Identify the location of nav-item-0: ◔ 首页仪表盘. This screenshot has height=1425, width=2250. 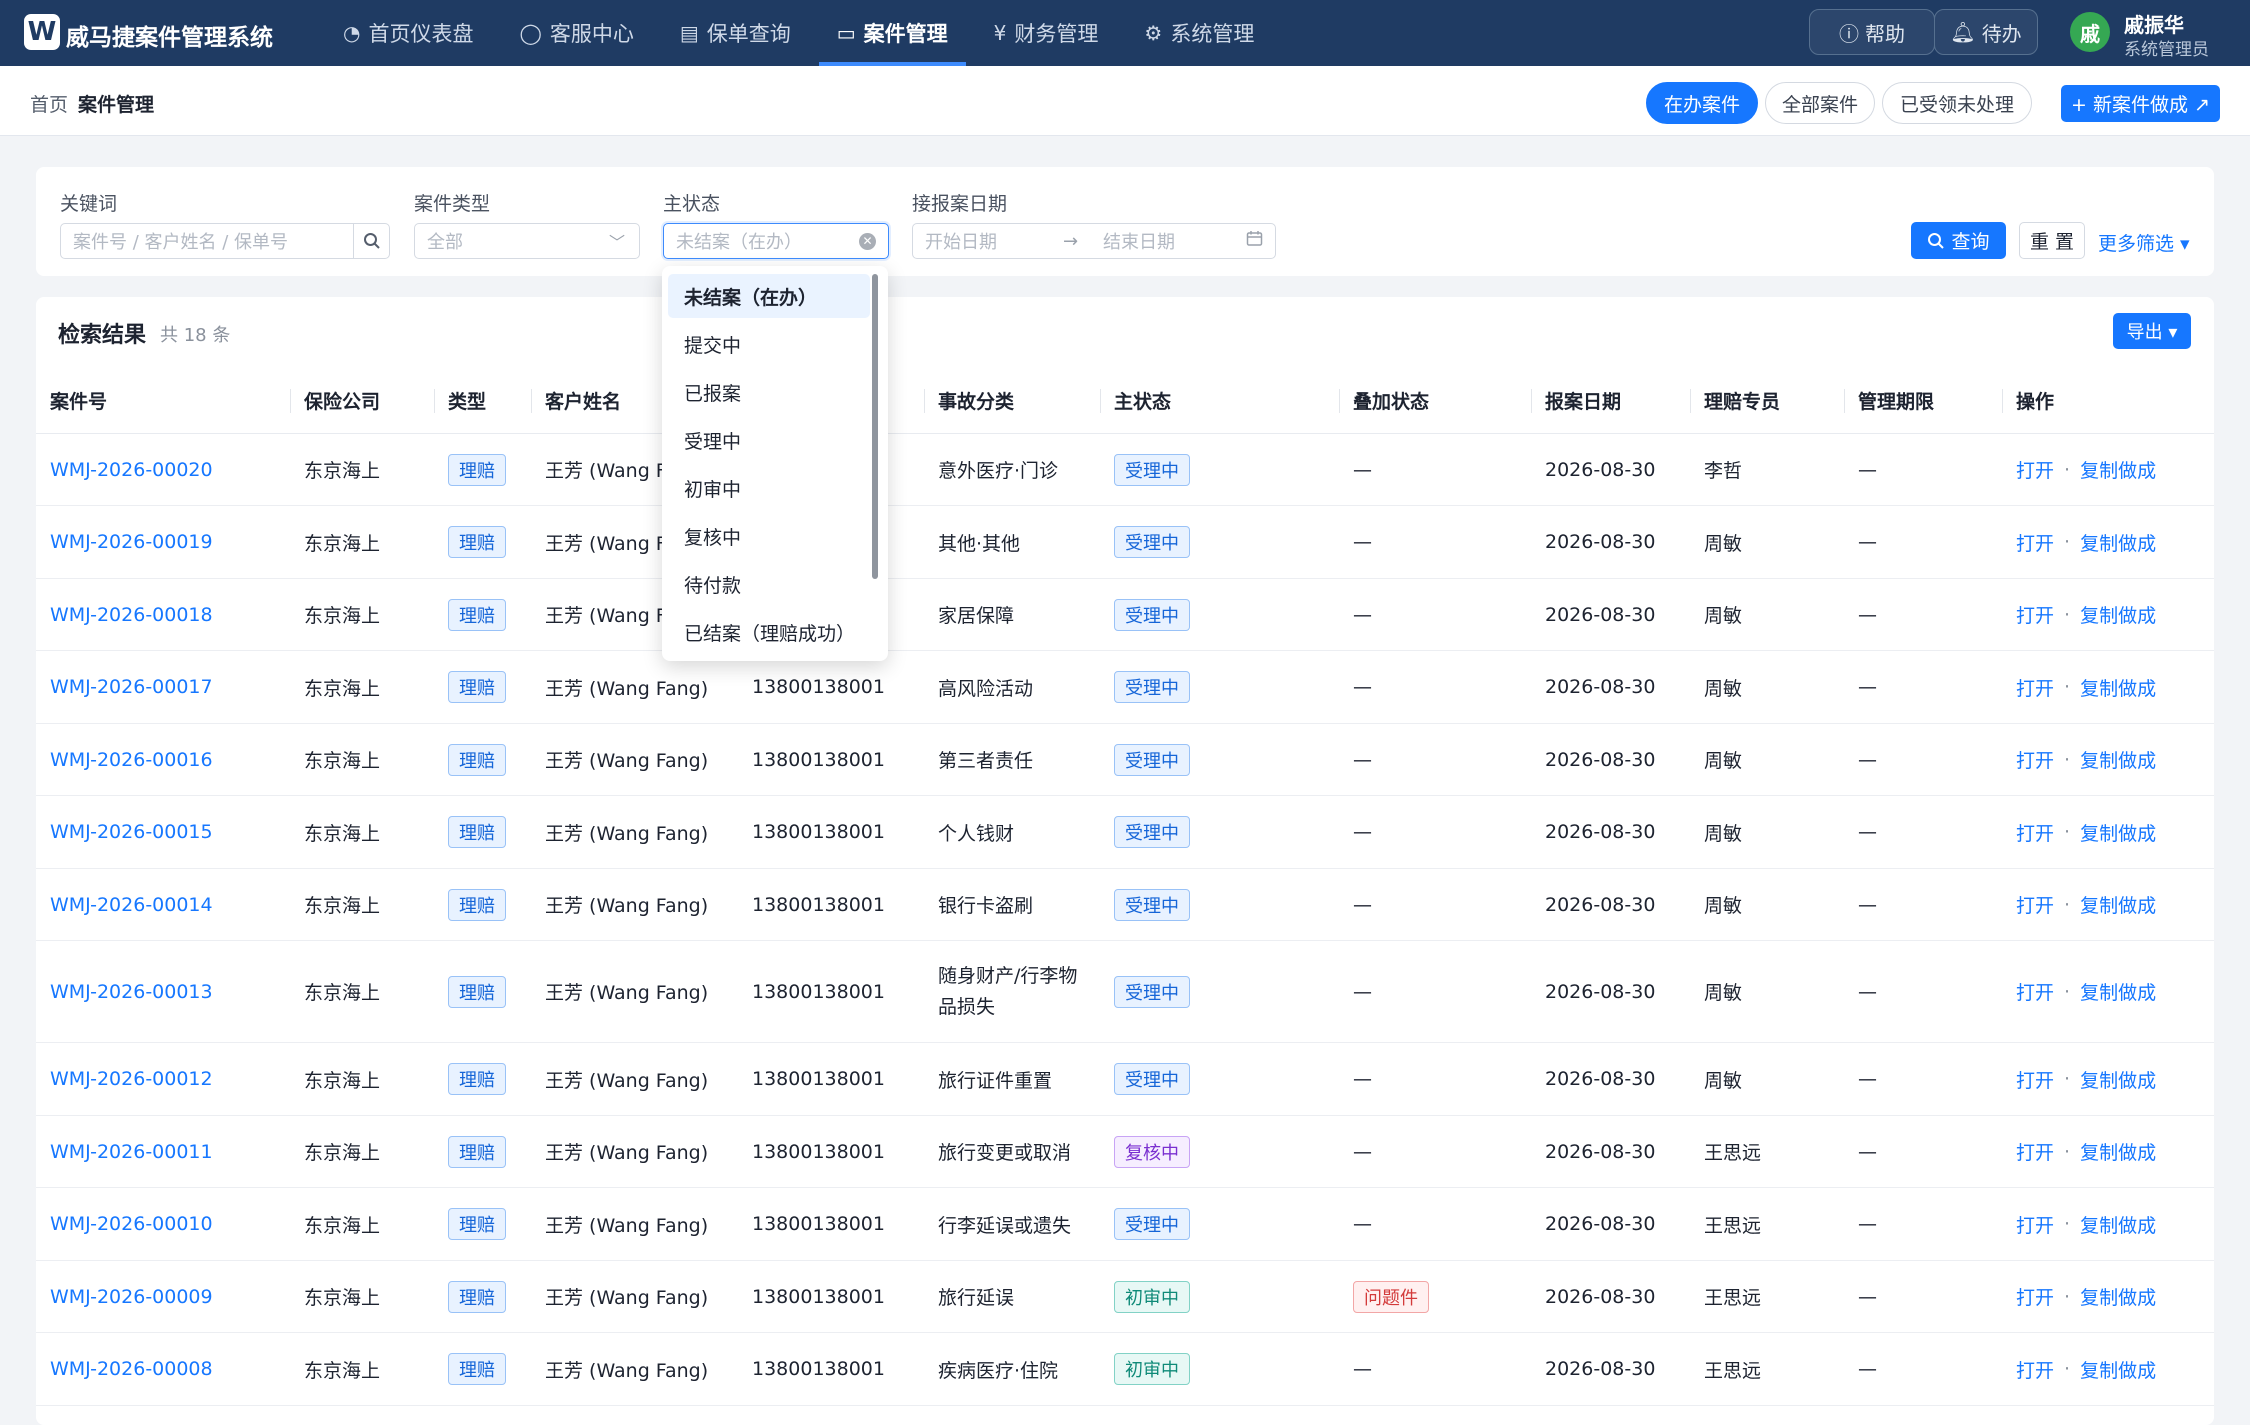
(408, 33).